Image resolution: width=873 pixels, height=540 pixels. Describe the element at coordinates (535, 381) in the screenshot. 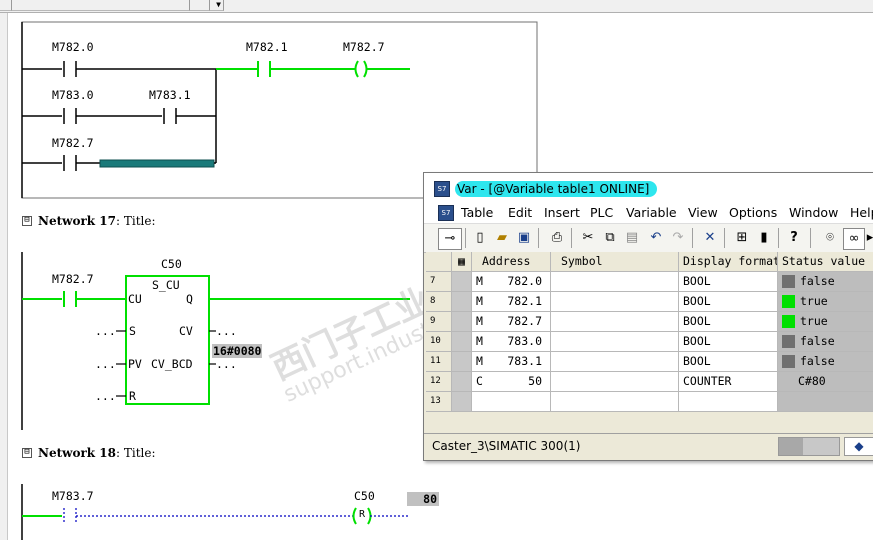

I see `address-number: 50` at that location.